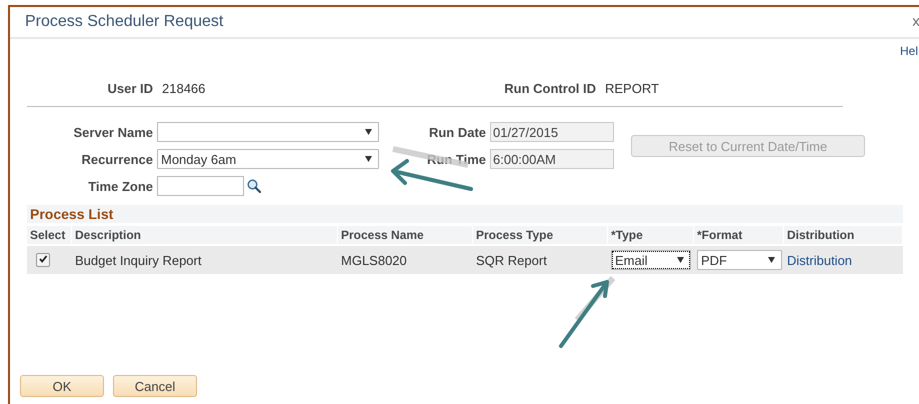 This screenshot has height=404, width=919. What do you see at coordinates (205, 235) in the screenshot?
I see `column-header: Description` at bounding box center [205, 235].